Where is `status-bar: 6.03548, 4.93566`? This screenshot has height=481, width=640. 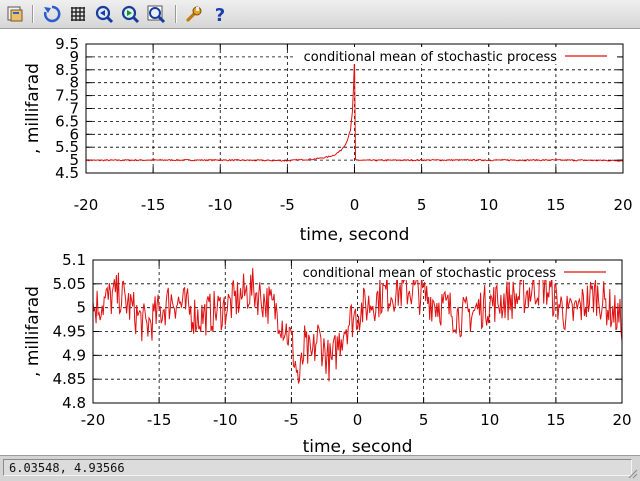
status-bar: 6.03548, 4.93566 is located at coordinates (320, 468).